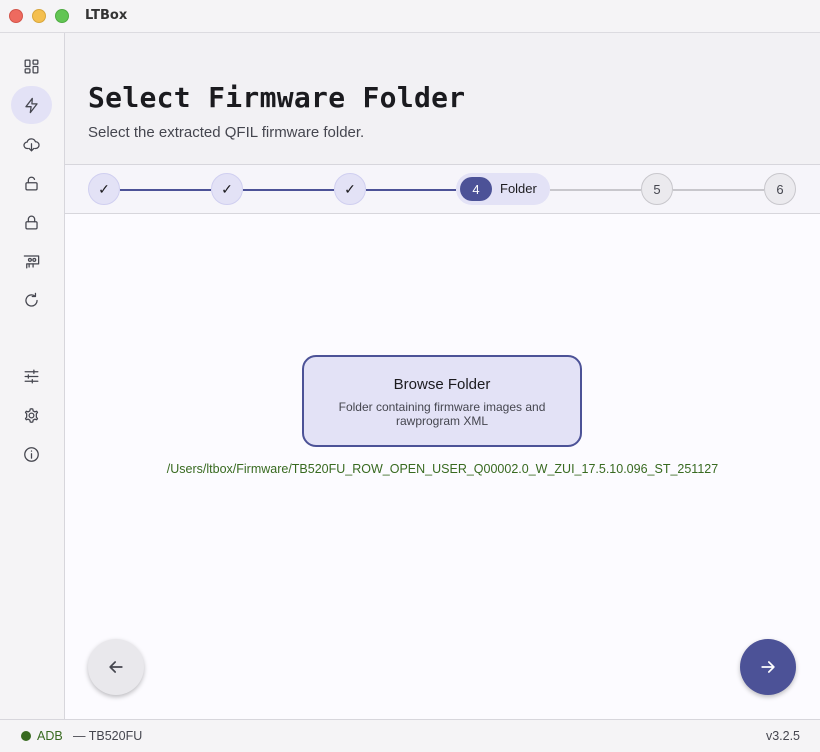 The height and width of the screenshot is (752, 820). I want to click on back-button, so click(116, 667).